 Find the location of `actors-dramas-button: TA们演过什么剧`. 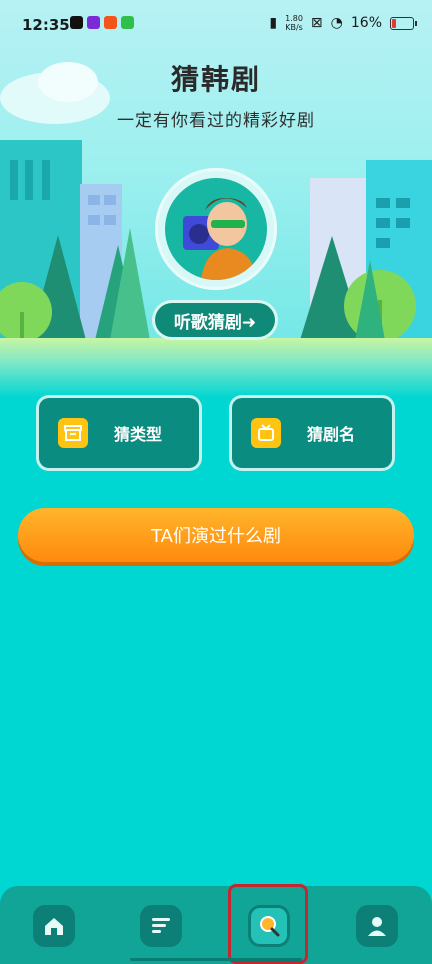

actors-dramas-button: TA们演过什么剧 is located at coordinates (216, 535).